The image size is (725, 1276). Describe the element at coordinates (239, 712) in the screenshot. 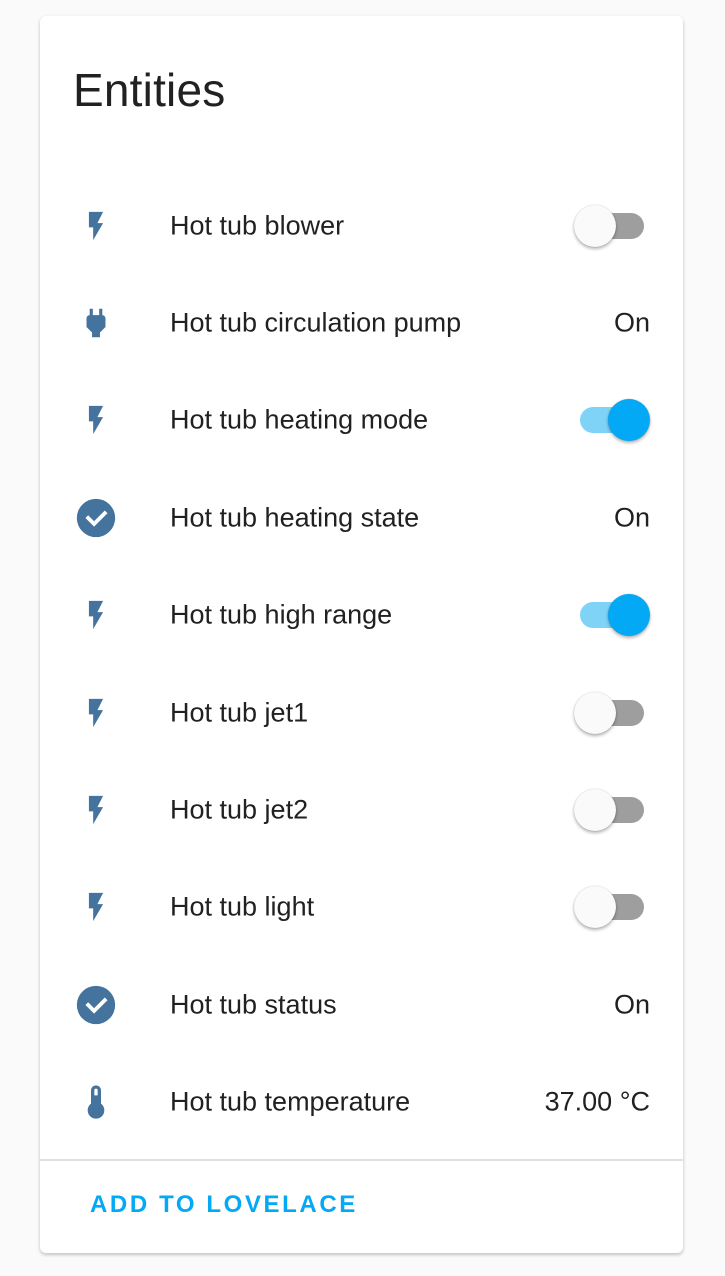

I see `entity-name: Hot tub jet1` at that location.